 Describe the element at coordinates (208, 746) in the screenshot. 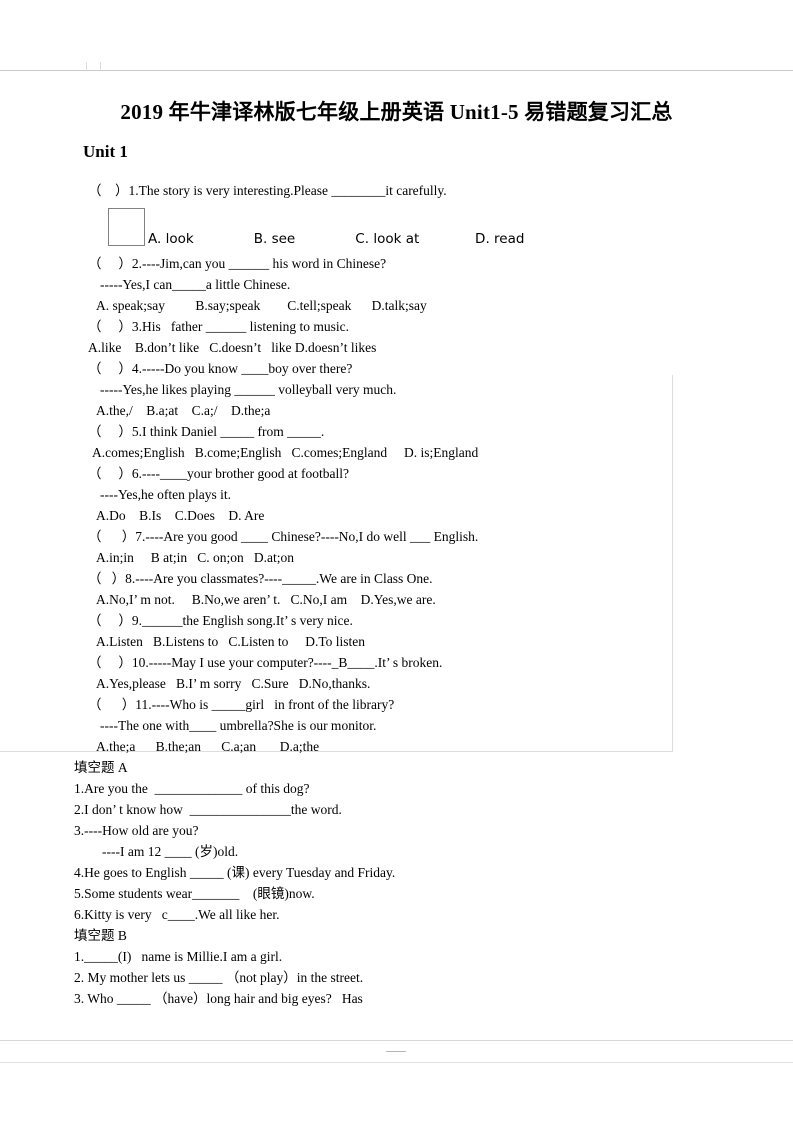

I see `question-11-options: A.the;a B.the;an C.a;an D.a;the` at that location.